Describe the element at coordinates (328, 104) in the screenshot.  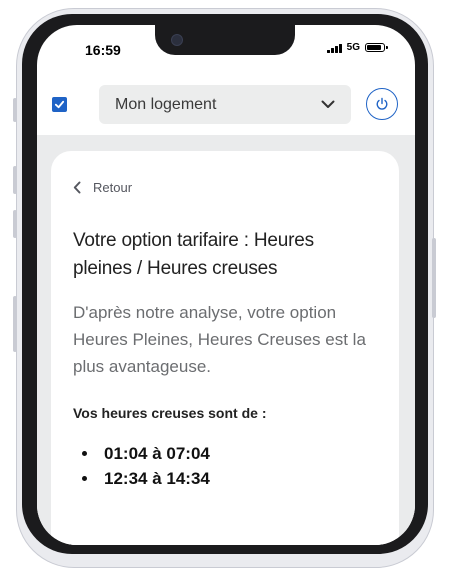
I see `chevron-down-icon` at that location.